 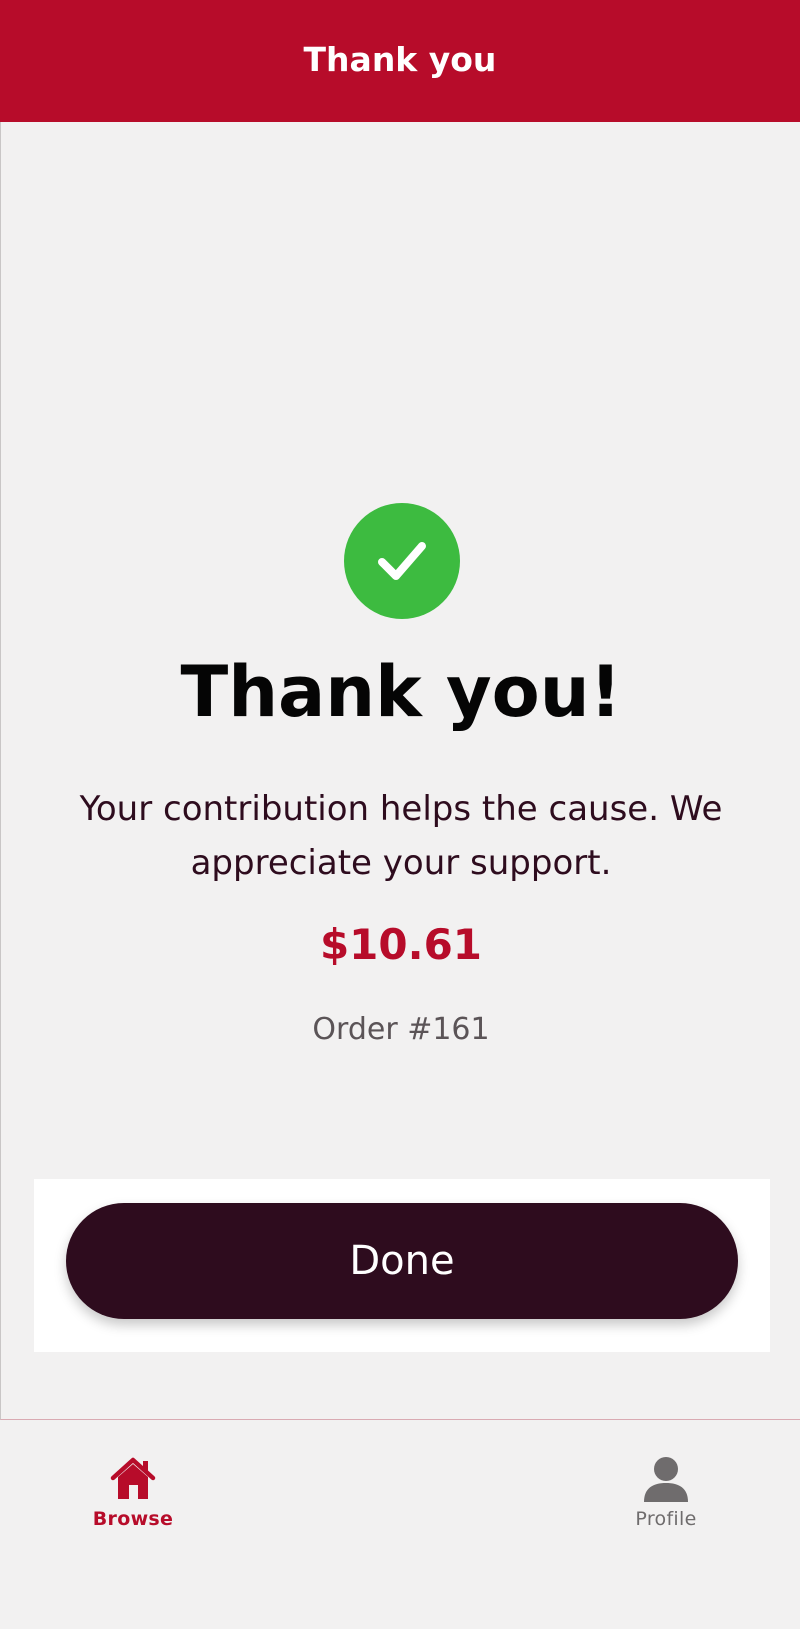 I want to click on contribution-amount: $10.61, so click(x=401, y=944).